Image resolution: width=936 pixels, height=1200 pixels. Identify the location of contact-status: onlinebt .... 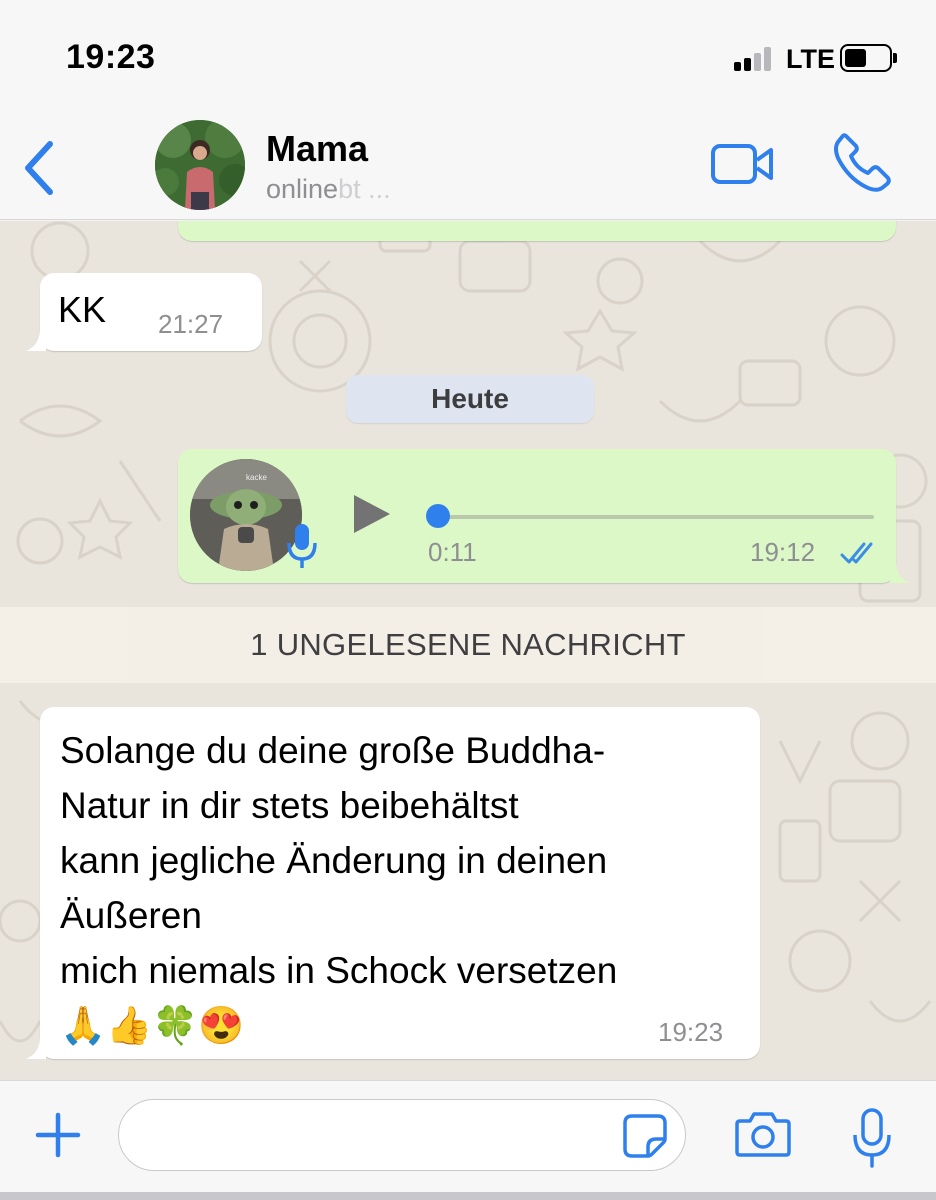
(328, 189).